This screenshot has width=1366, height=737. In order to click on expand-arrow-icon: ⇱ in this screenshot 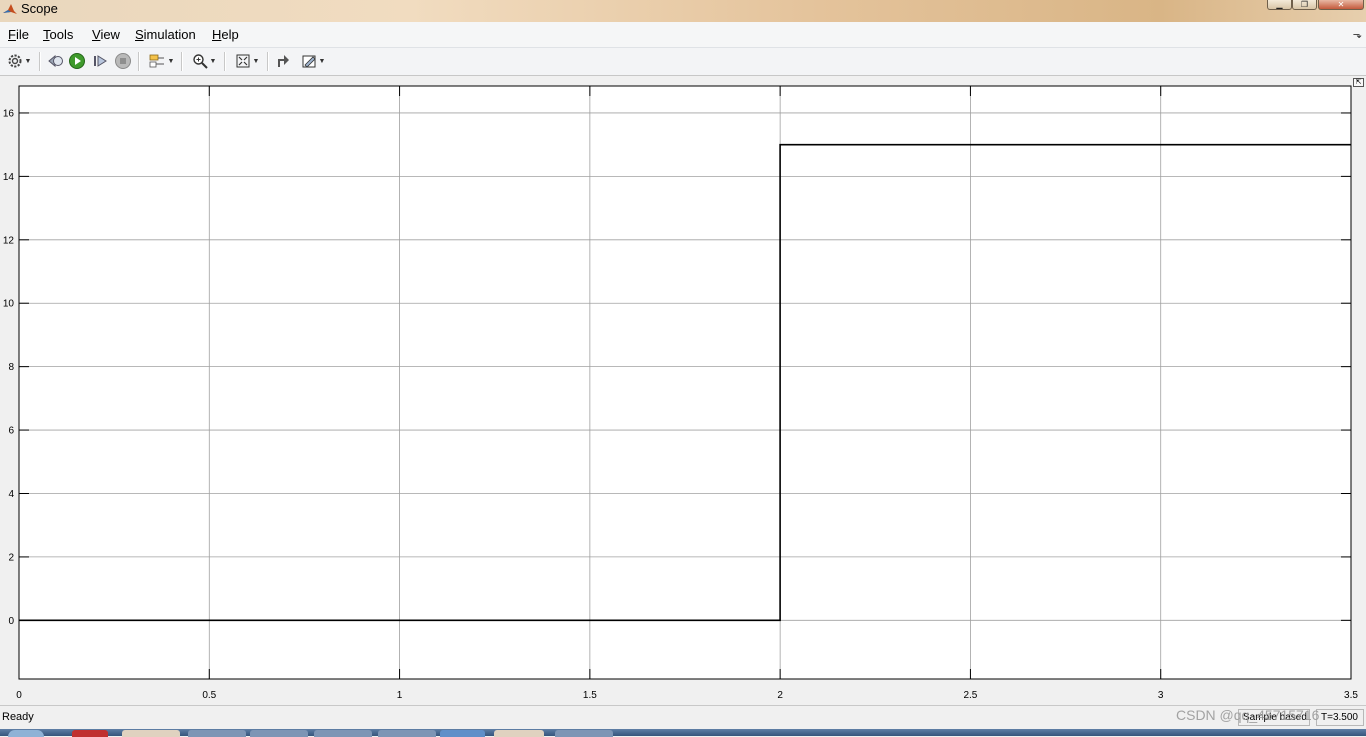, I will do `click(1359, 82)`.